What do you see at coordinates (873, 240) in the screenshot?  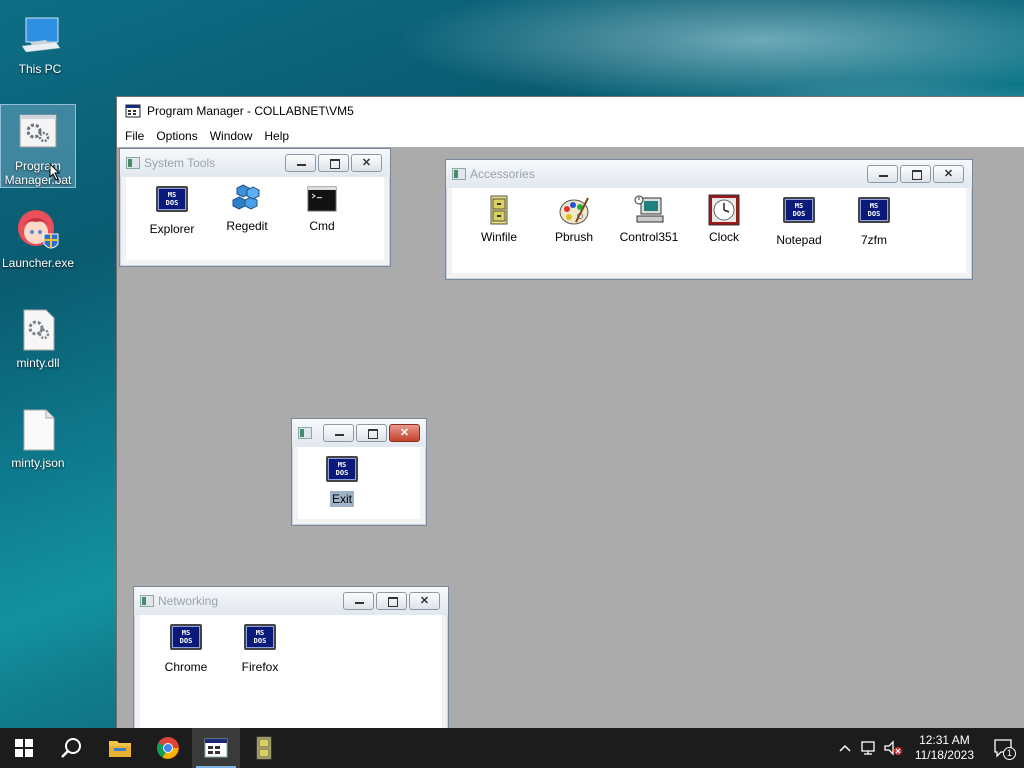 I see `program-label: 7zfm` at bounding box center [873, 240].